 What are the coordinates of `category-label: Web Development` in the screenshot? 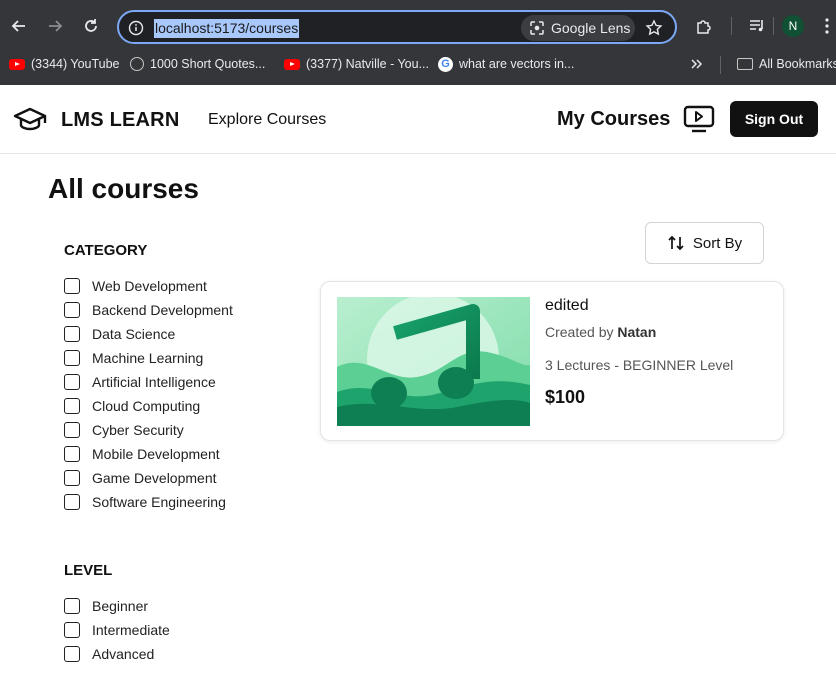 It's located at (149, 286).